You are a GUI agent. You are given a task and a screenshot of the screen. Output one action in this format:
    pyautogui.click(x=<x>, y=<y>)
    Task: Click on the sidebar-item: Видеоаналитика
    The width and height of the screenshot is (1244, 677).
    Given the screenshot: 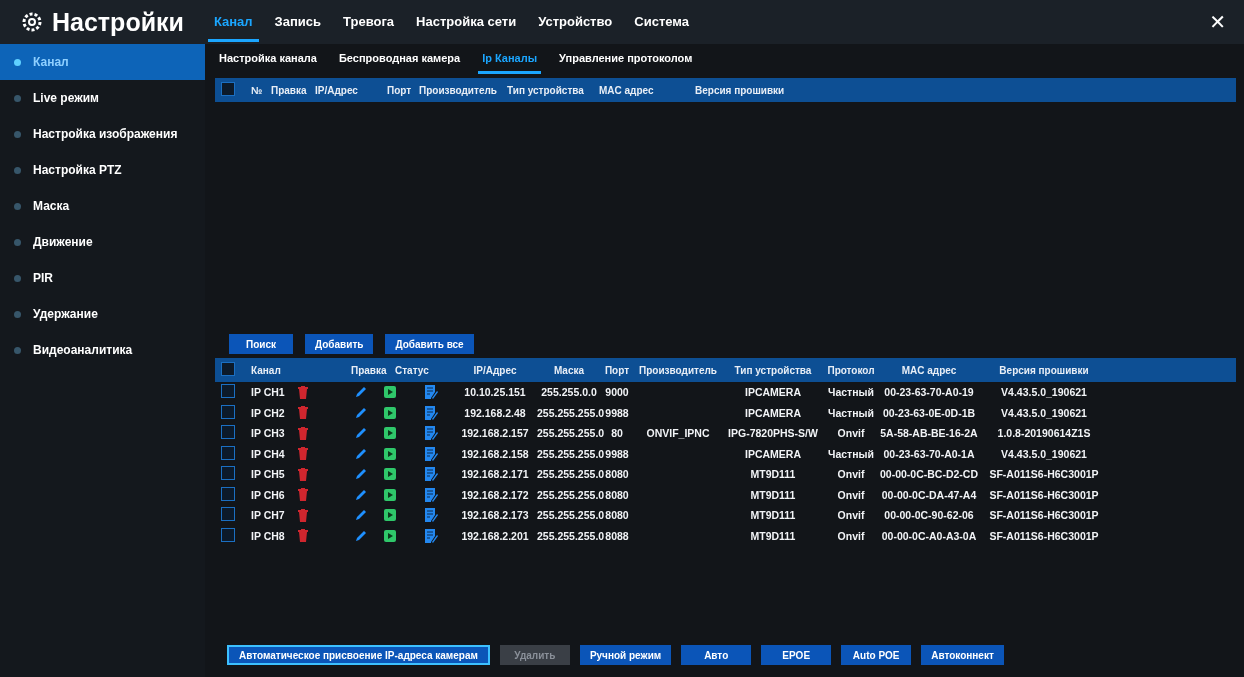 What is the action you would take?
    pyautogui.click(x=102, y=350)
    